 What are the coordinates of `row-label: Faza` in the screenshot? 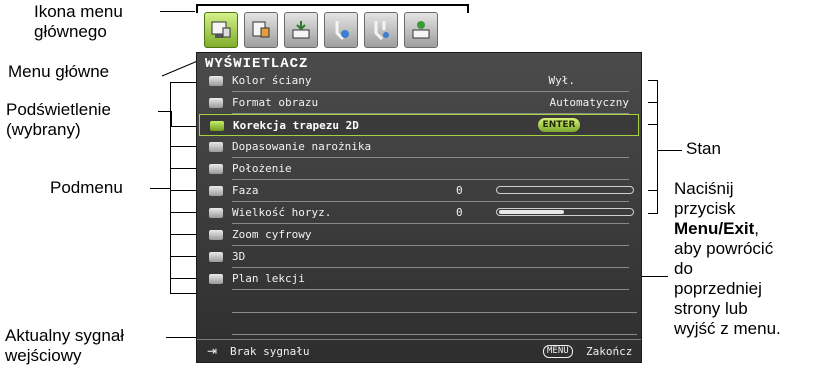 It's located at (245, 190).